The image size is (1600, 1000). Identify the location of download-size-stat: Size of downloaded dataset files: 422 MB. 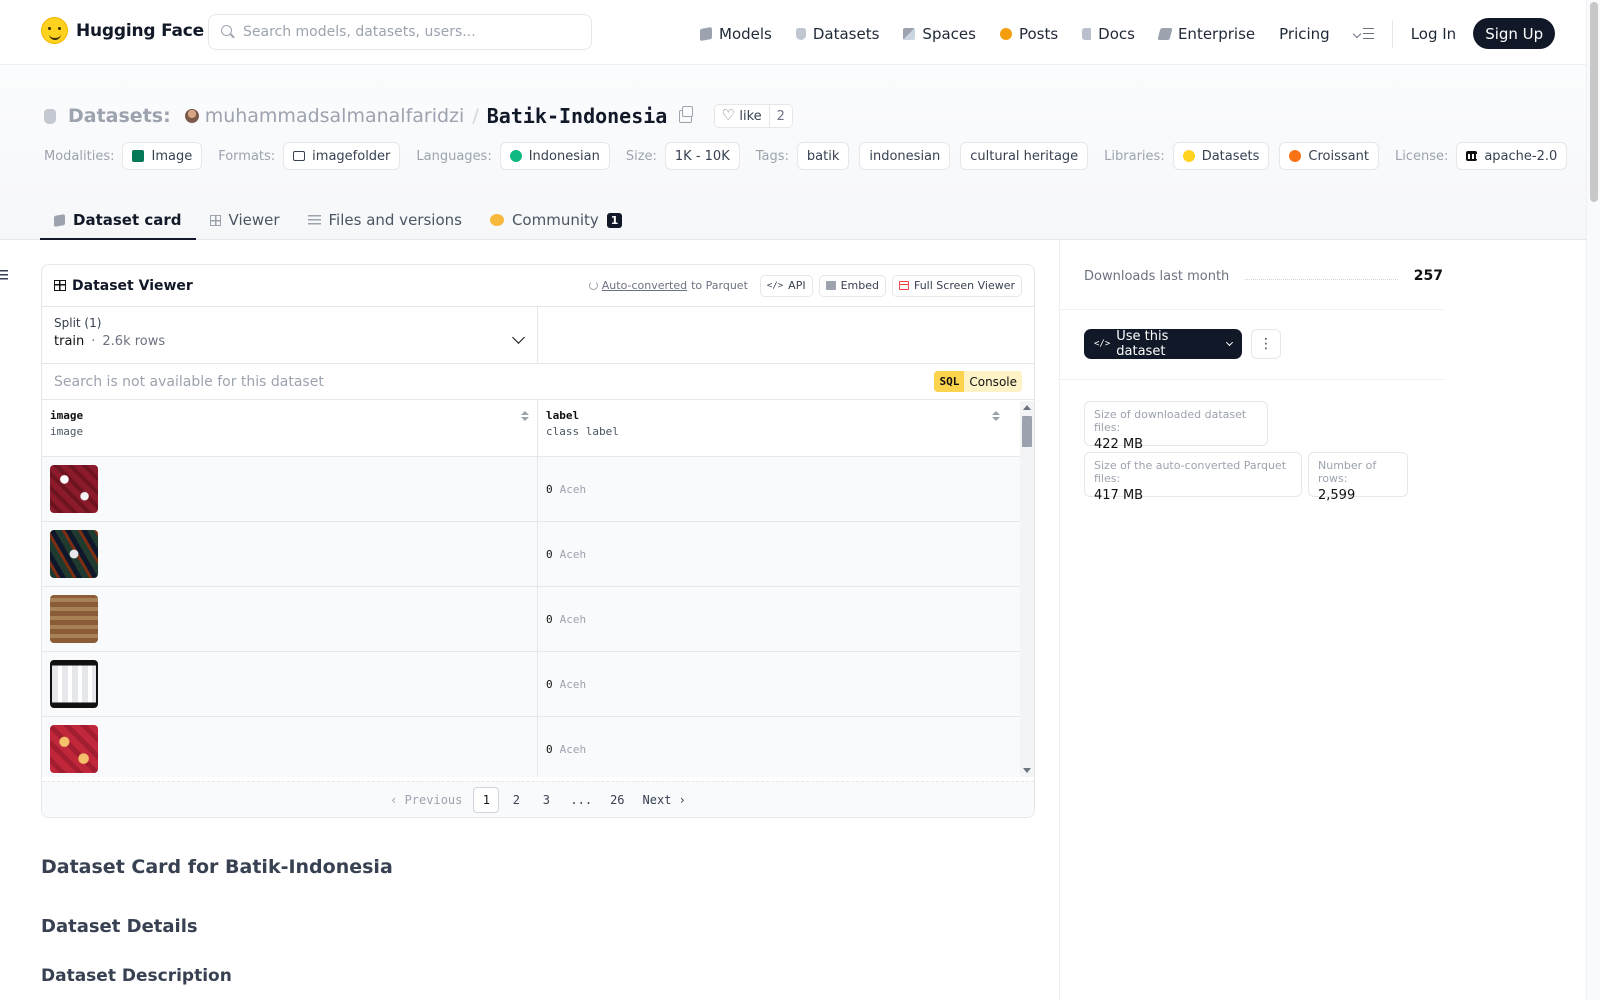
(1176, 426).